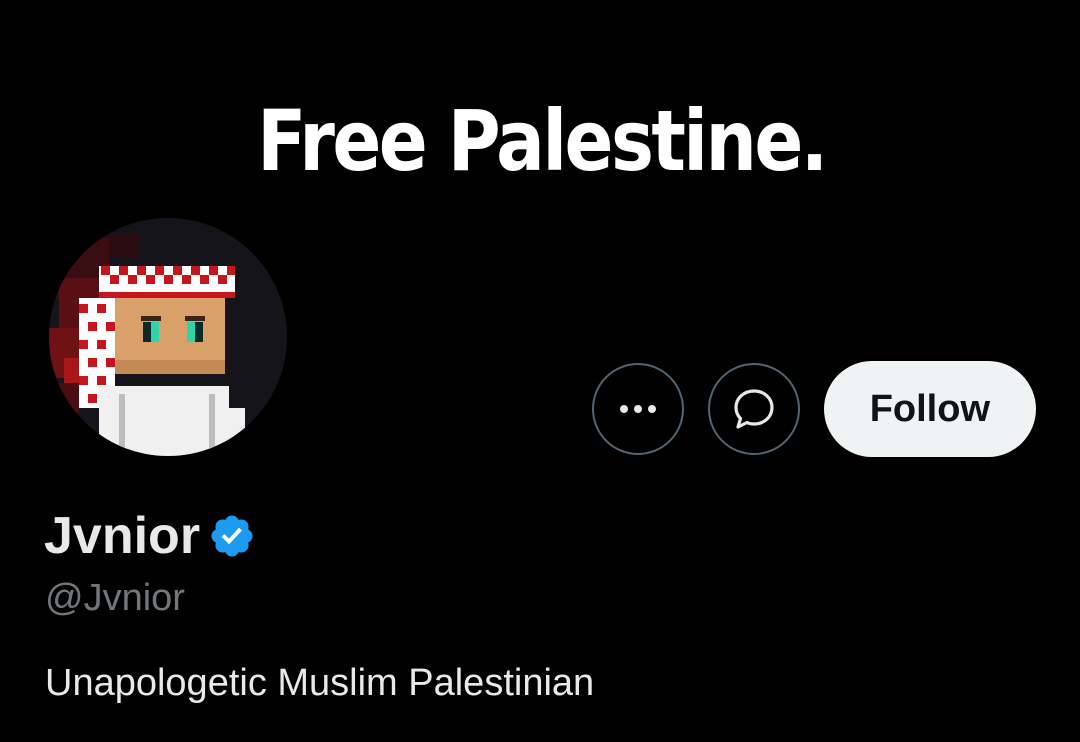  Describe the element at coordinates (232, 536) in the screenshot. I see `verified-badge-icon` at that location.